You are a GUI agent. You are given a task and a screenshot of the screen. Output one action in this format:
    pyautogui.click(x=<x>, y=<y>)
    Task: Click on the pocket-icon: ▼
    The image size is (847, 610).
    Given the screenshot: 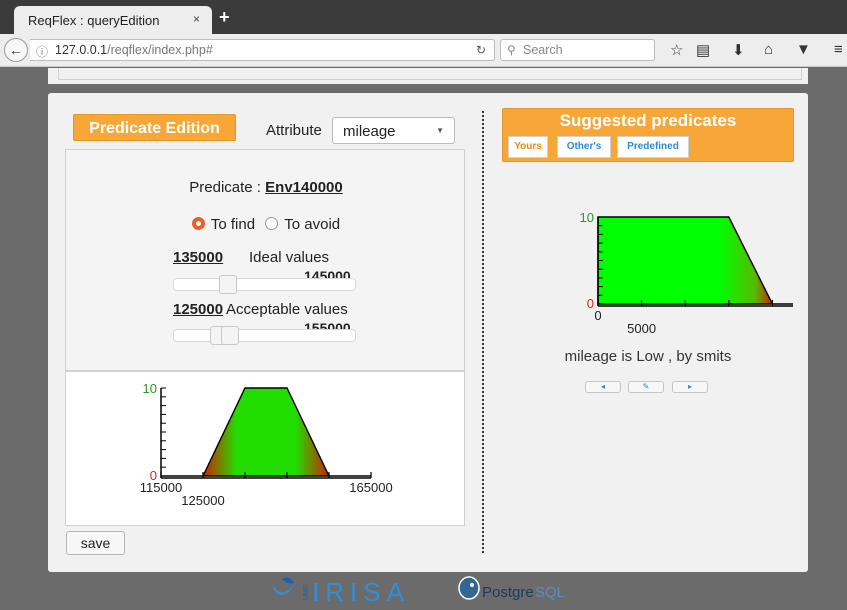 What is the action you would take?
    pyautogui.click(x=803, y=49)
    